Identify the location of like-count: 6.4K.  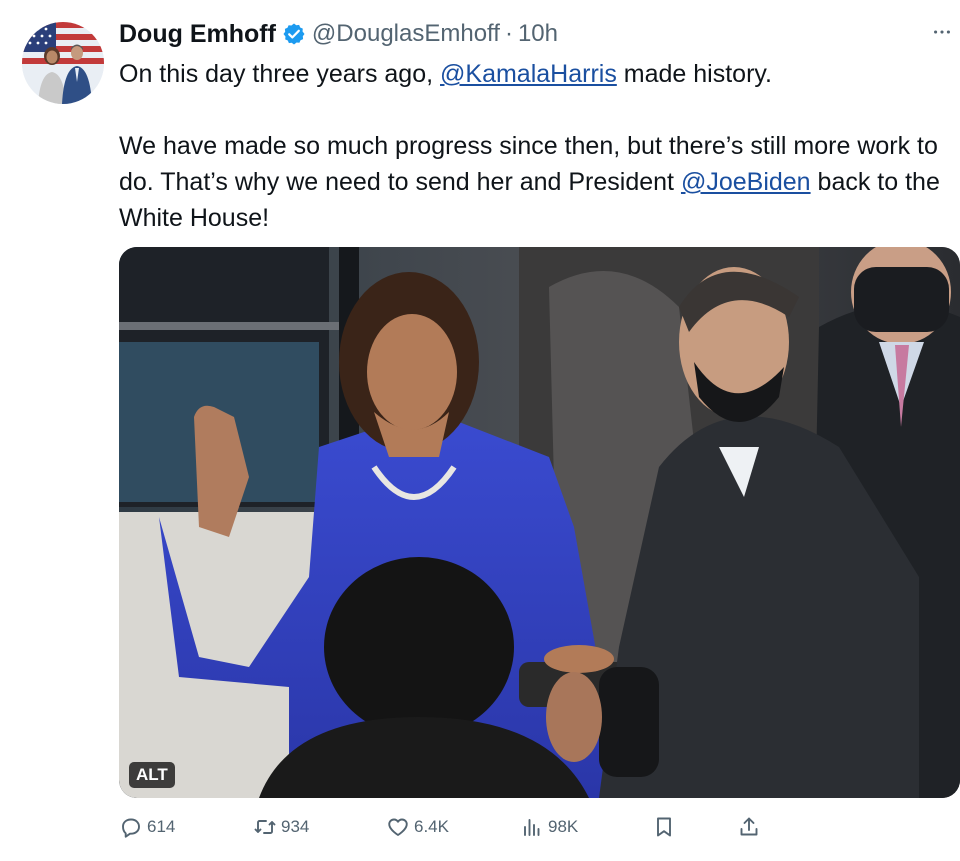
(431, 826).